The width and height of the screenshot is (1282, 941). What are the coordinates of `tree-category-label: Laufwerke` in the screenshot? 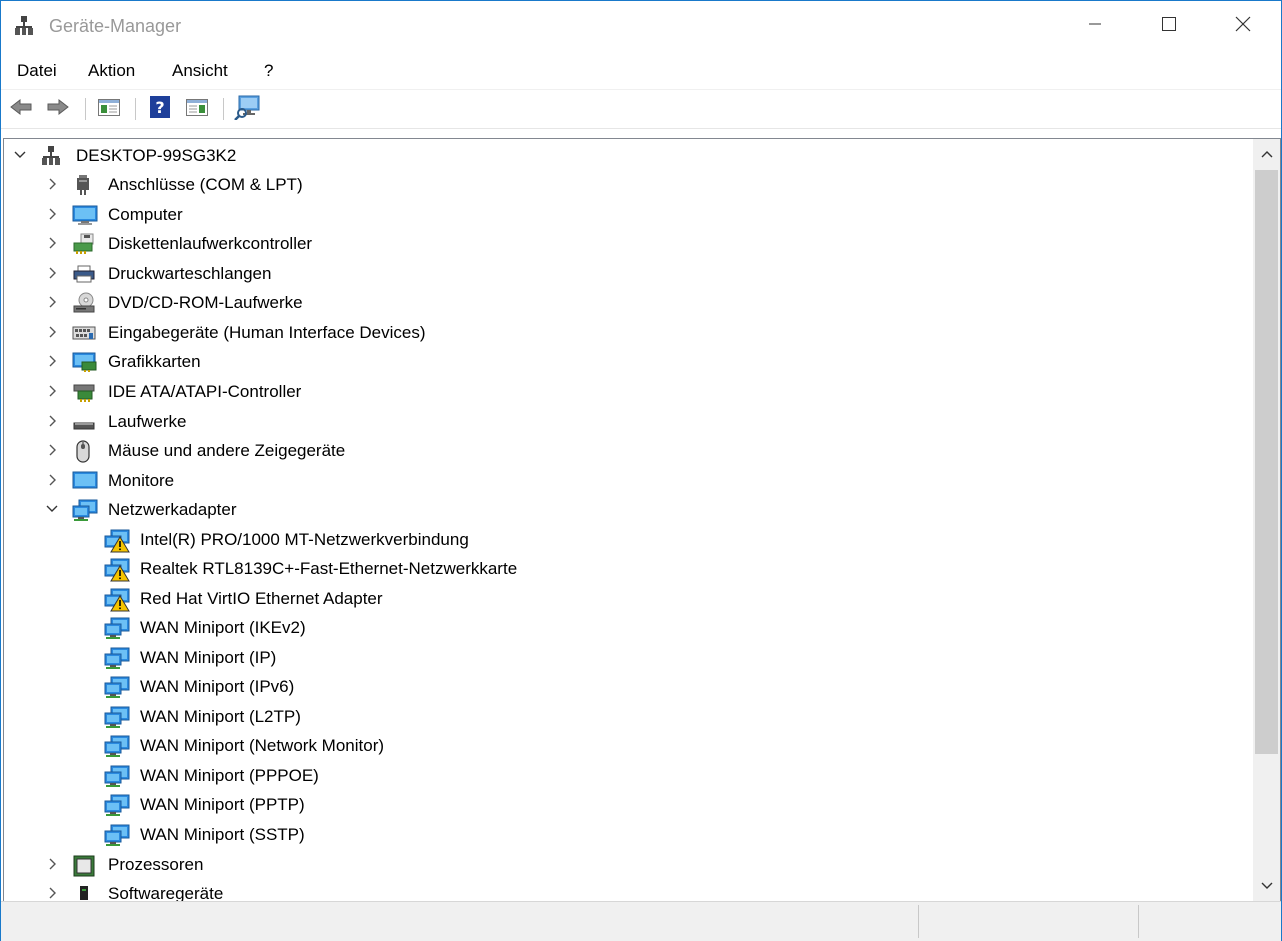 It's located at (147, 421).